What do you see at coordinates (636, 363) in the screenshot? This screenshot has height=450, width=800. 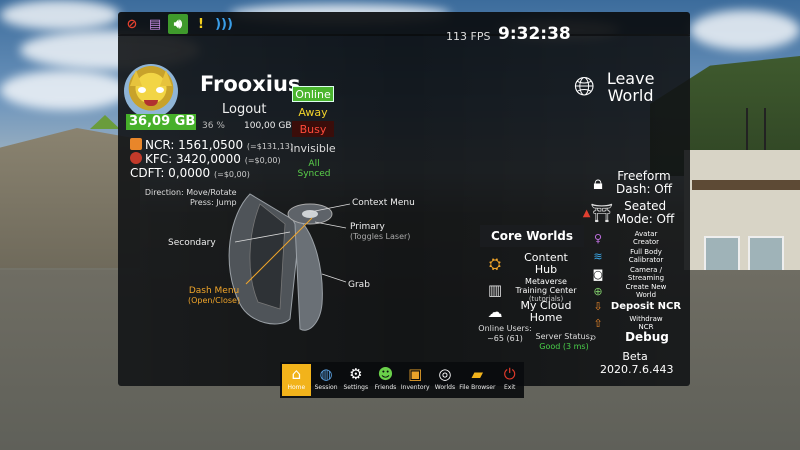 I see `version-info: Beta 2020.7.6.443` at bounding box center [636, 363].